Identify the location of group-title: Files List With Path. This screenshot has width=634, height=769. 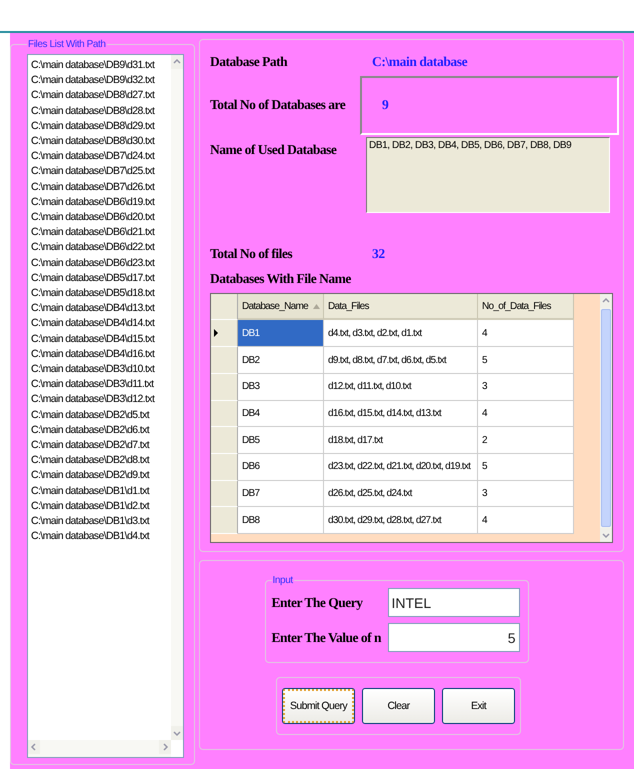
(67, 44).